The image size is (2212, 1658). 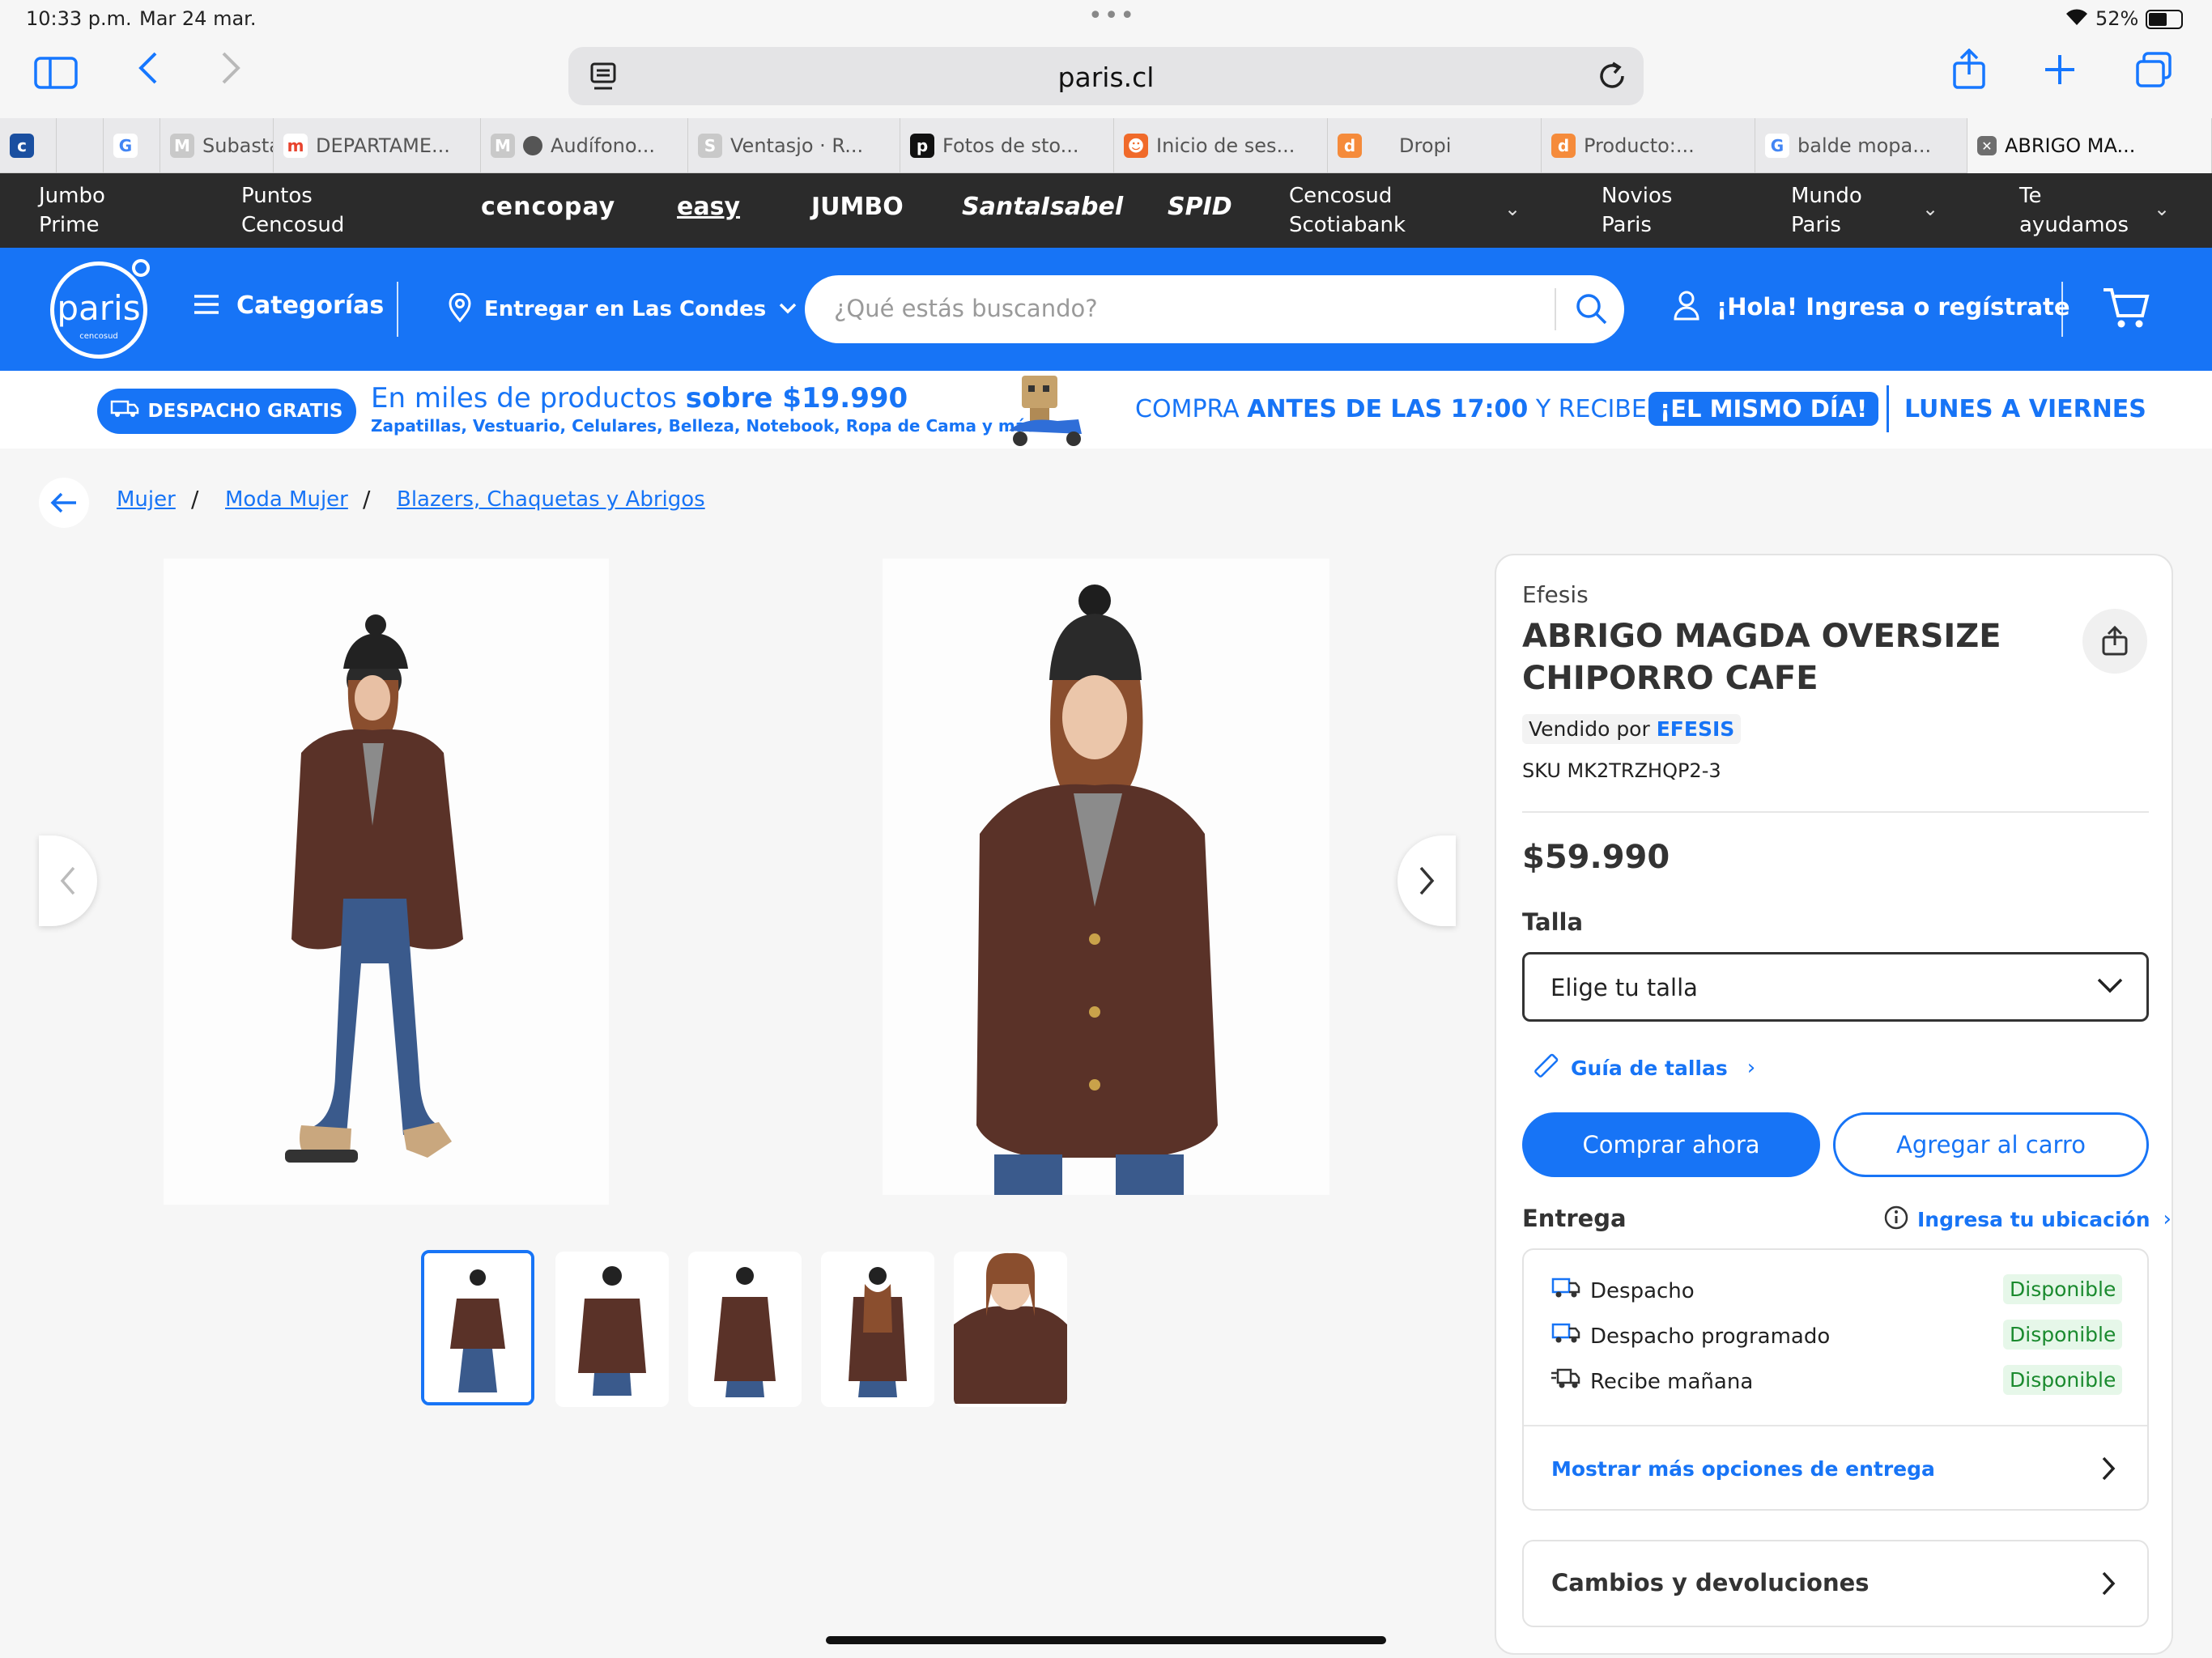 What do you see at coordinates (1836, 987) in the screenshot?
I see `size-select: Elige tu talla` at bounding box center [1836, 987].